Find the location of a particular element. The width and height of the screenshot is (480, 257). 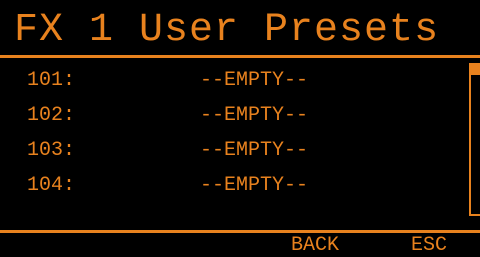

preset-row-102: 102: --EMPTY-- is located at coordinates (237, 116).